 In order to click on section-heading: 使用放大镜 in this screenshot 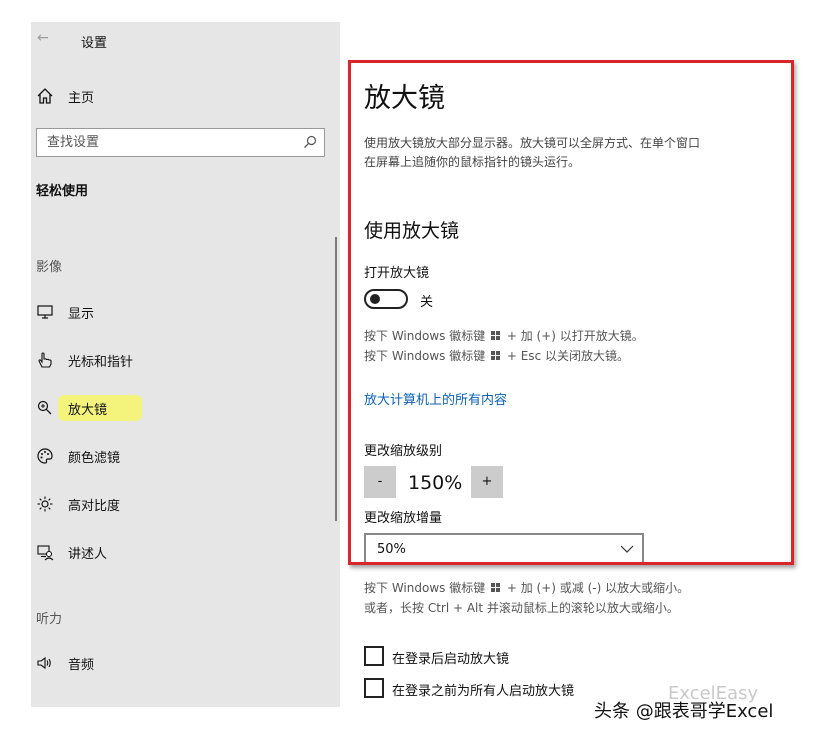, I will do `click(412, 231)`.